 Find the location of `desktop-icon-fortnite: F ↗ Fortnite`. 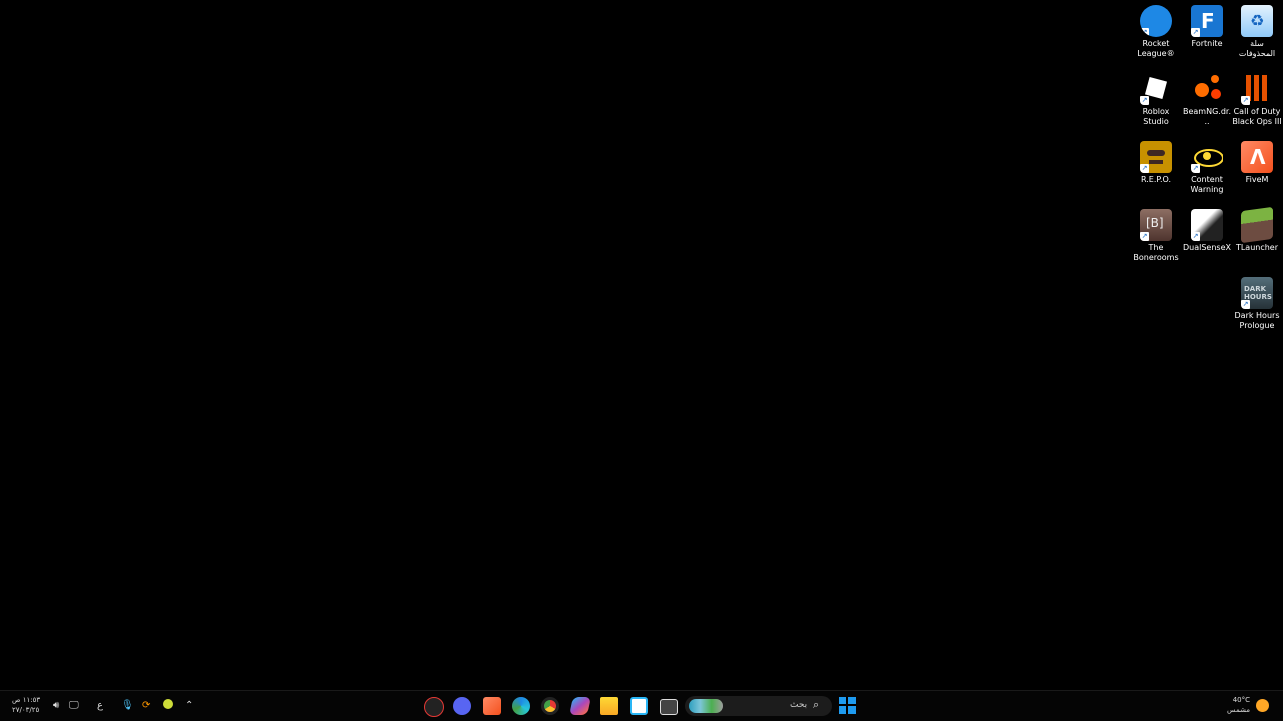

desktop-icon-fortnite: F ↗ Fortnite is located at coordinates (1207, 27).